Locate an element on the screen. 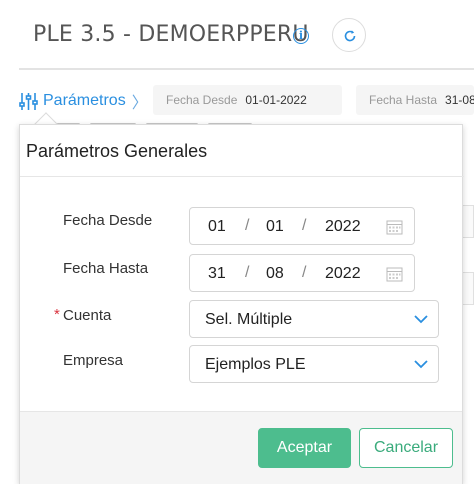 The height and width of the screenshot is (484, 474). cuenta-value: Sel. Múltiple is located at coordinates (249, 319).